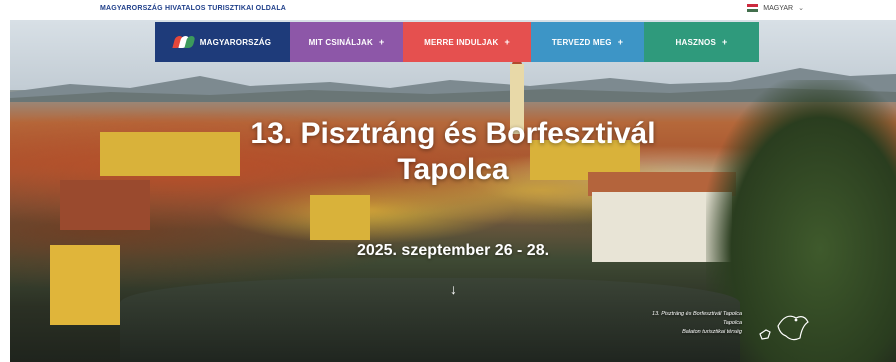 Image resolution: width=896 pixels, height=362 pixels. I want to click on magyarorszag-logo-icon, so click(184, 42).